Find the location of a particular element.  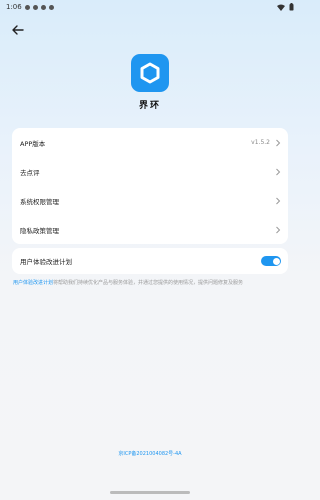

app-name: 界环 is located at coordinates (149, 106).